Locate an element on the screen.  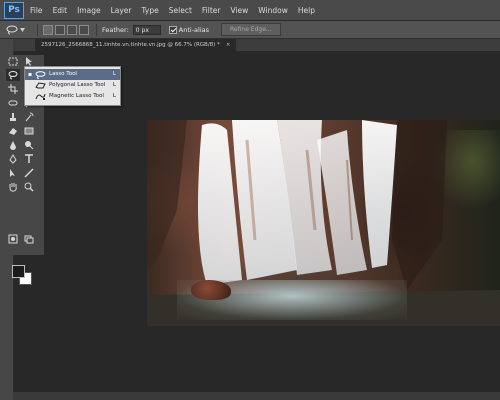
spot-healing-icon is located at coordinates (13, 103).